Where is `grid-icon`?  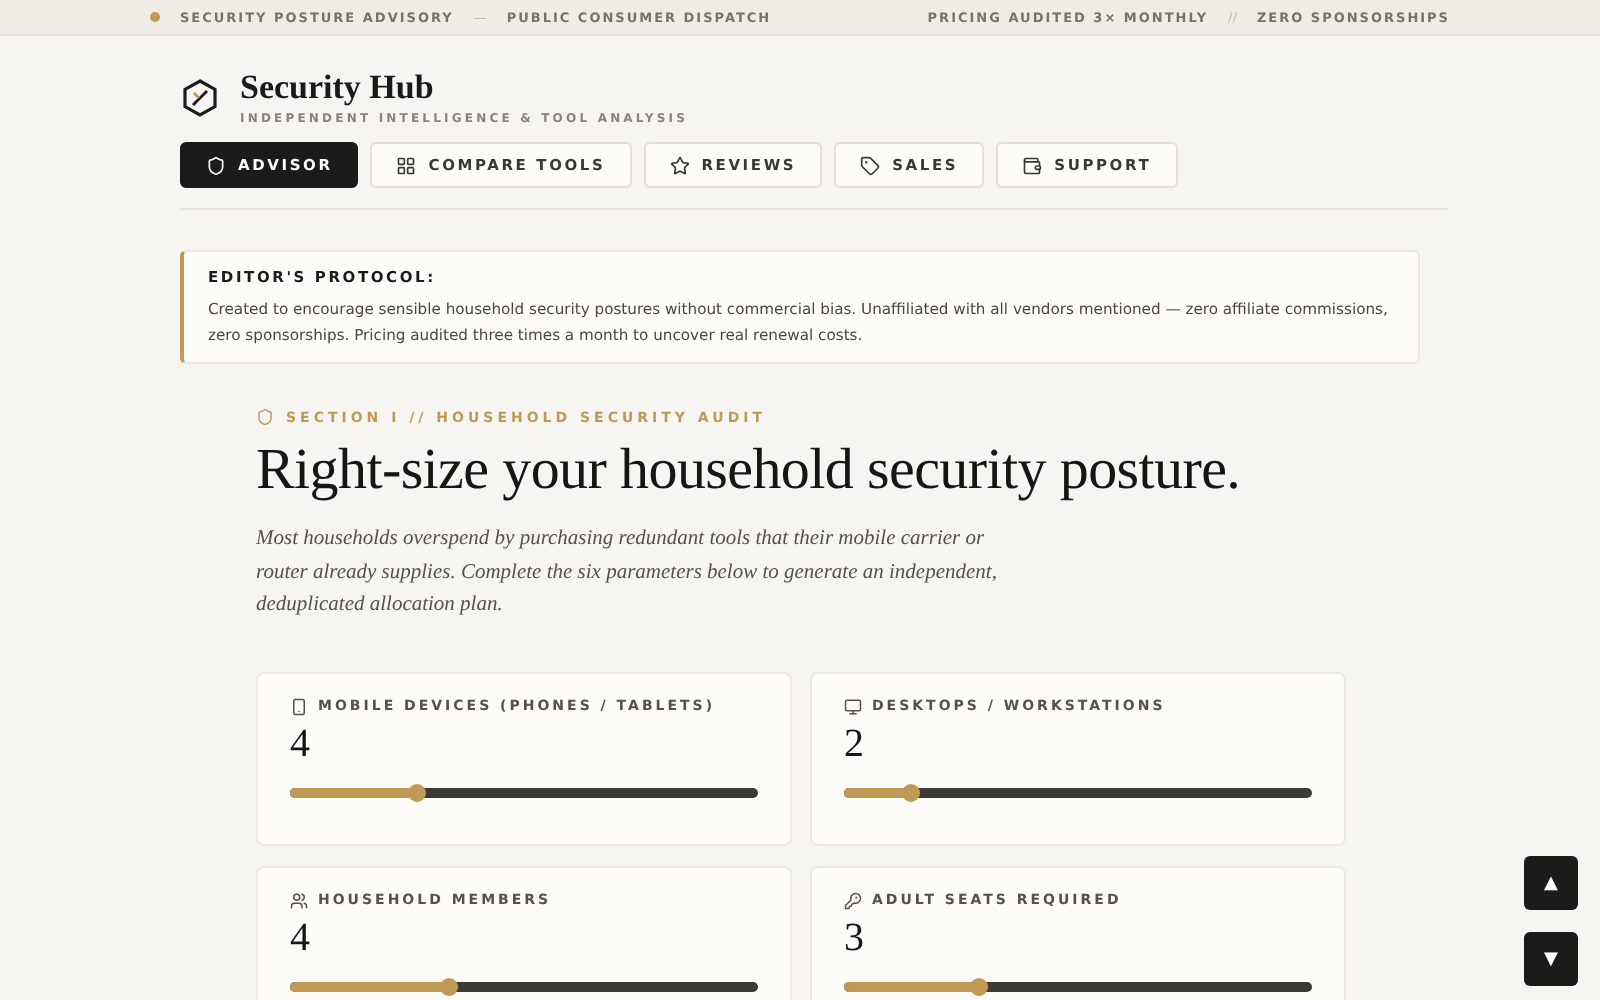
grid-icon is located at coordinates (406, 165).